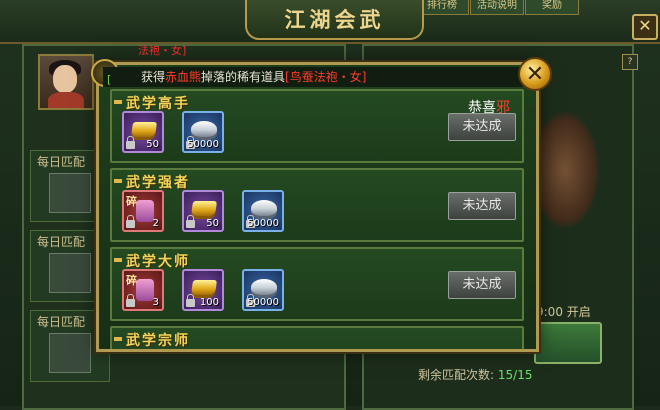 The width and height of the screenshot is (660, 410). Describe the element at coordinates (209, 302) in the screenshot. I see `item-quantity: 100` at that location.